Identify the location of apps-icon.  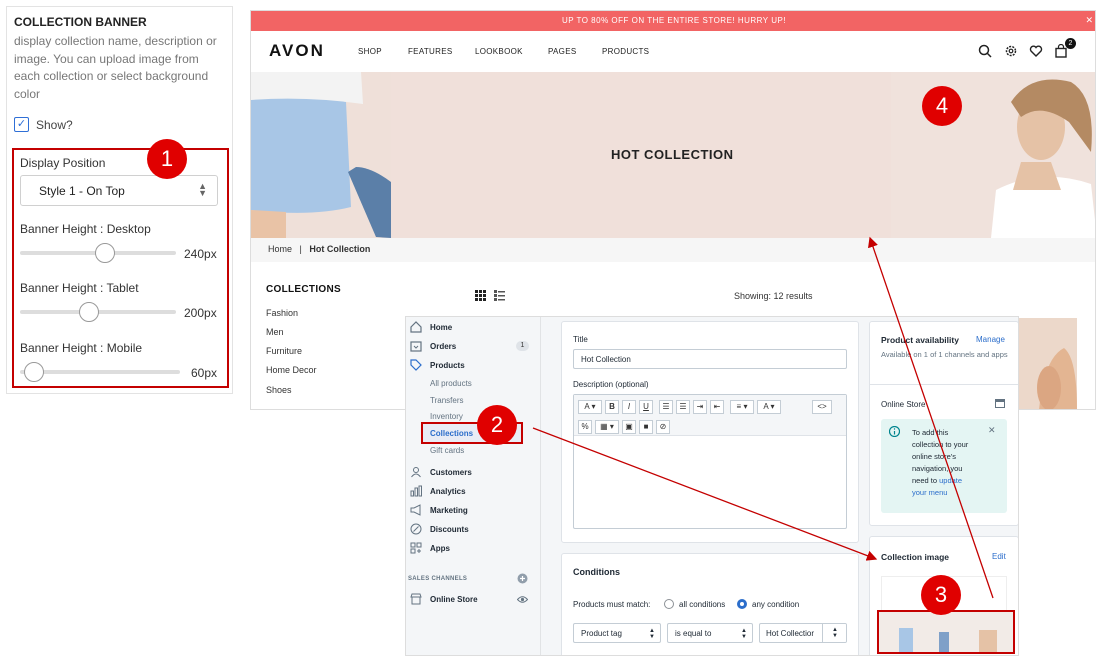
(416, 548).